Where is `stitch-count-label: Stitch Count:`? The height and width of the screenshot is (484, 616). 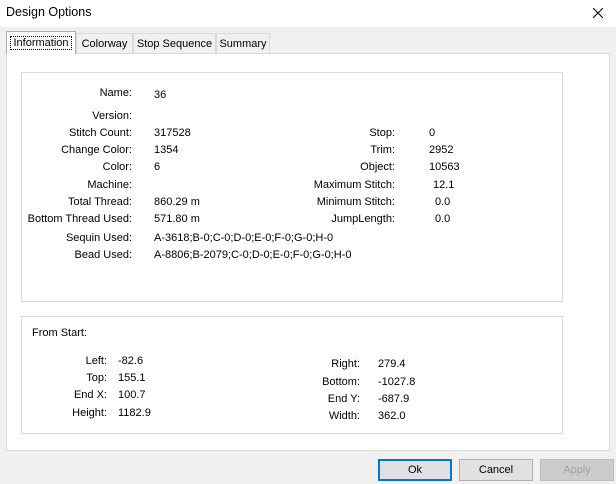 stitch-count-label: Stitch Count: is located at coordinates (100, 133).